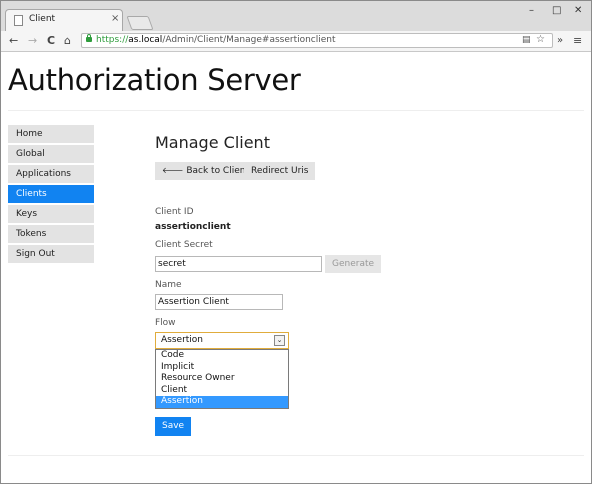  I want to click on arrow-left-icon: 🡐, so click(173, 170).